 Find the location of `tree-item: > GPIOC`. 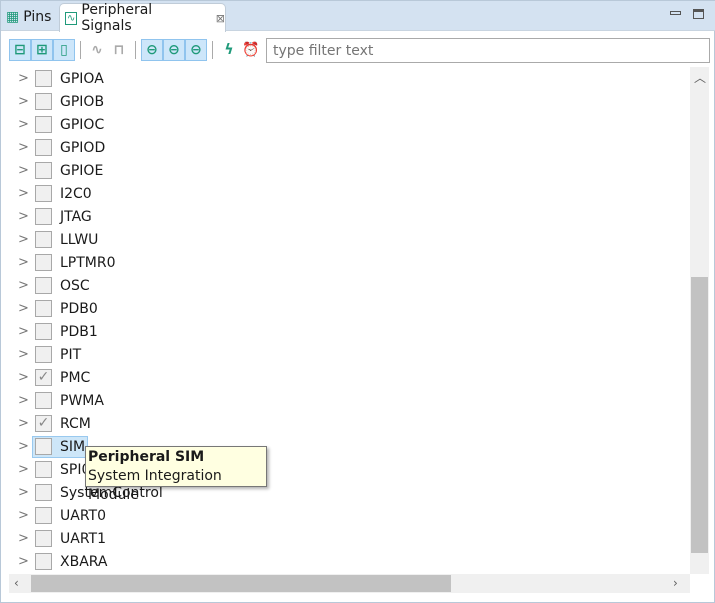

tree-item: > GPIOC is located at coordinates (345, 124).